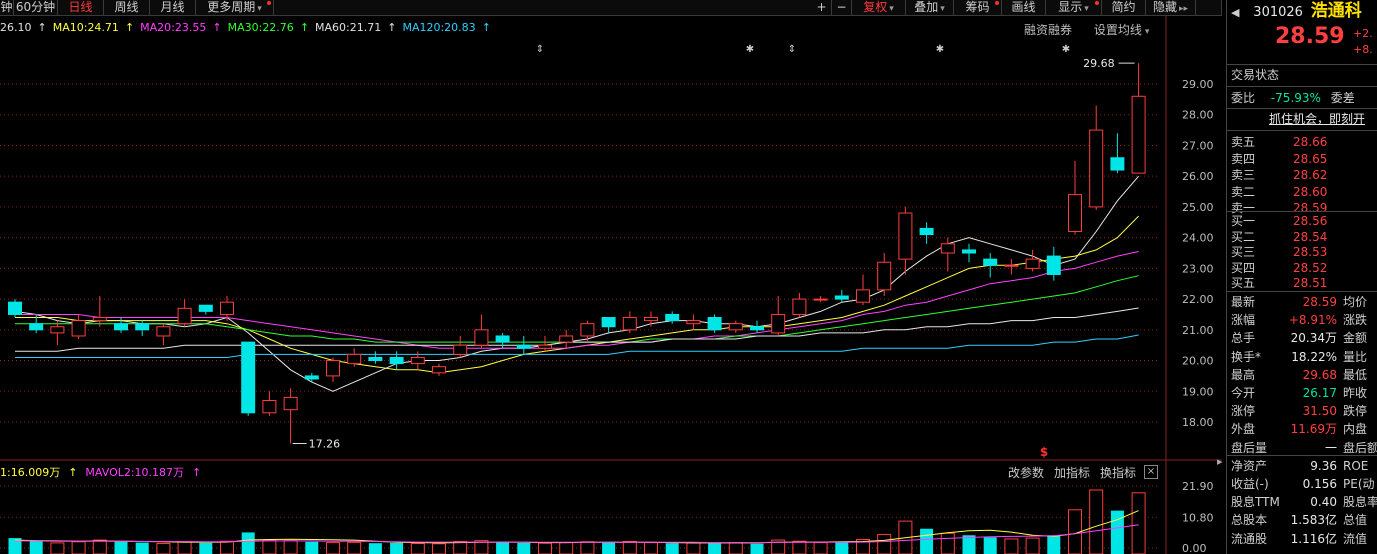 The image size is (1377, 554). What do you see at coordinates (1319, 302) in the screenshot?
I see `stat-value: 28.59` at bounding box center [1319, 302].